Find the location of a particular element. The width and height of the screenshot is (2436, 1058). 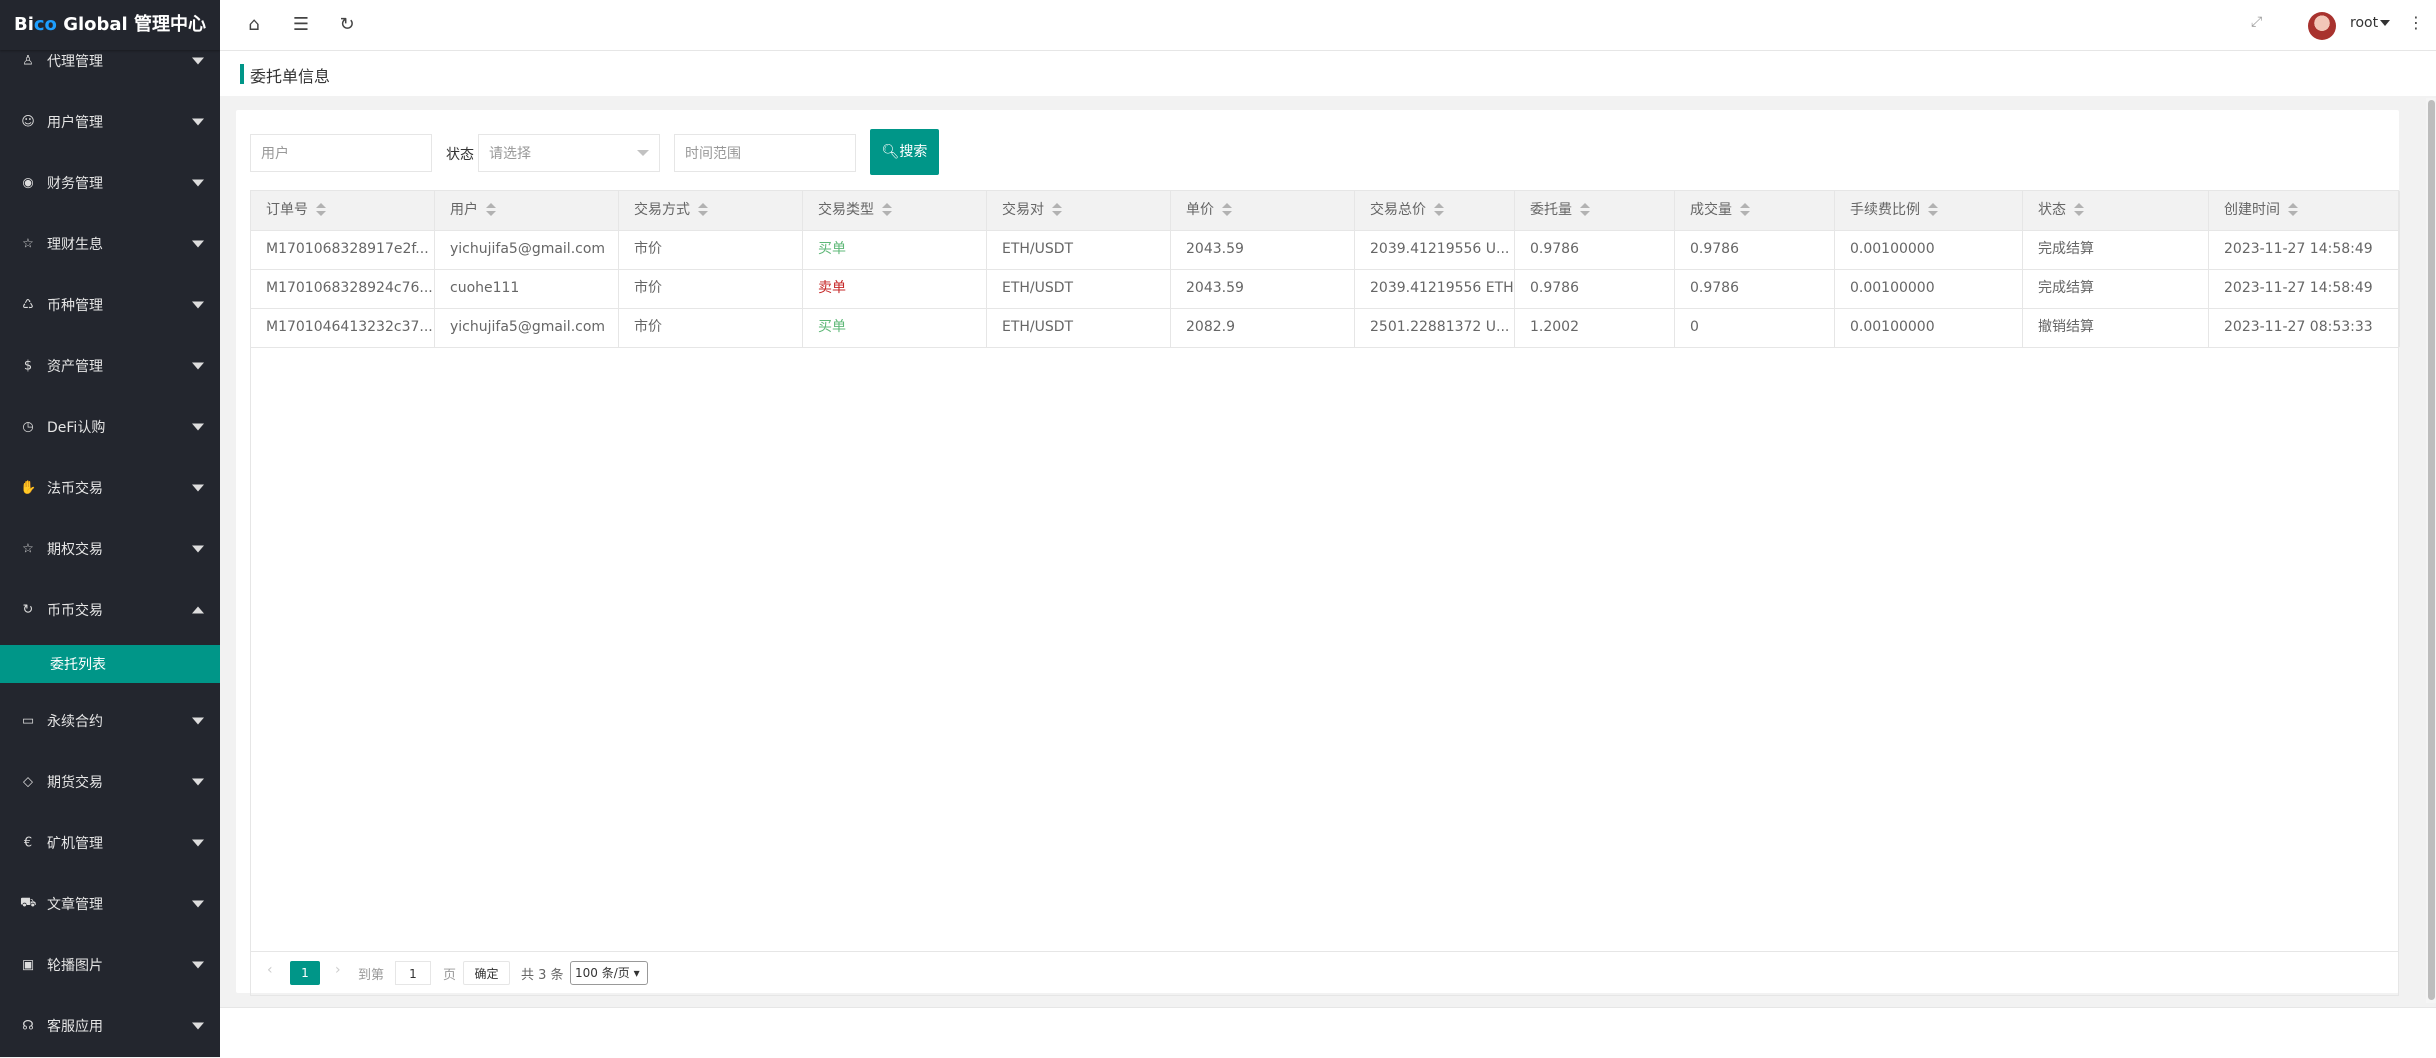

pager-current-page: 1 is located at coordinates (305, 973).